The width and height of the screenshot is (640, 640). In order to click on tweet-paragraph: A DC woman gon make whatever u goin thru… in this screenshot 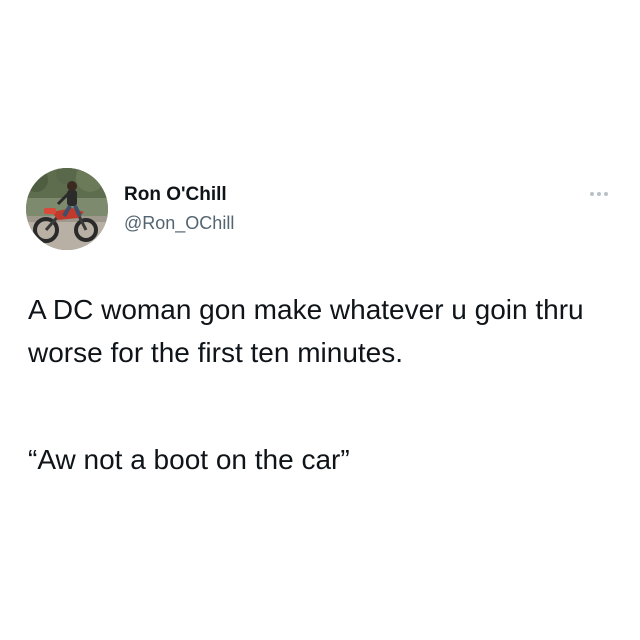, I will do `click(306, 331)`.